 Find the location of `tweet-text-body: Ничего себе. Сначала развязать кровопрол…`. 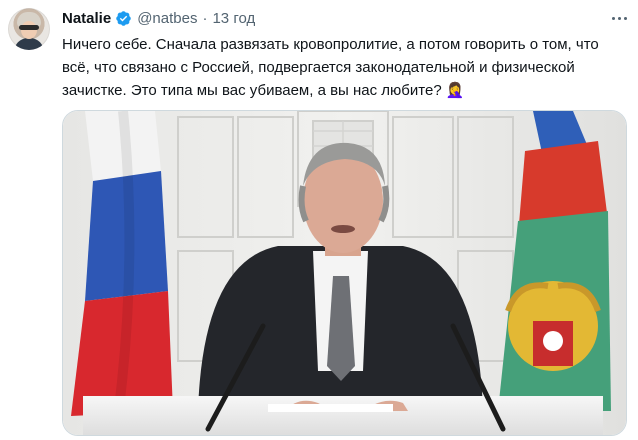

tweet-text-body: Ничего себе. Сначала развязать кровопрол… is located at coordinates (330, 67).